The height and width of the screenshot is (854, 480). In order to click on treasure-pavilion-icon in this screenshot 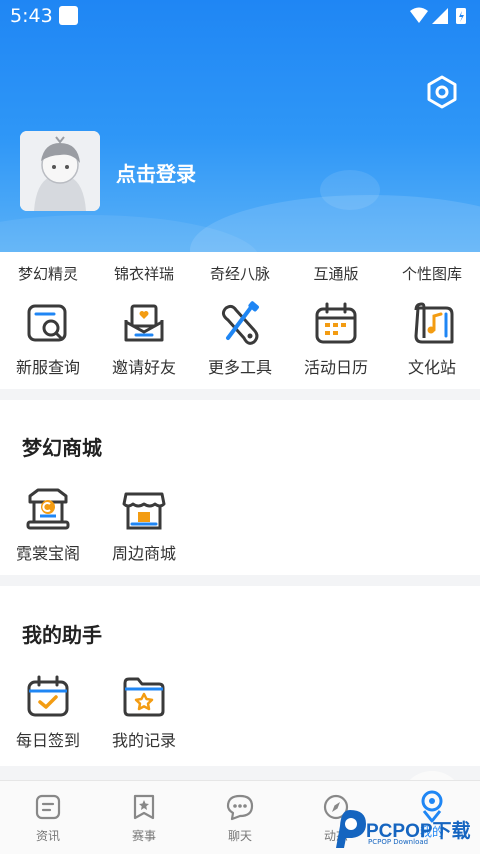, I will do `click(48, 509)`.